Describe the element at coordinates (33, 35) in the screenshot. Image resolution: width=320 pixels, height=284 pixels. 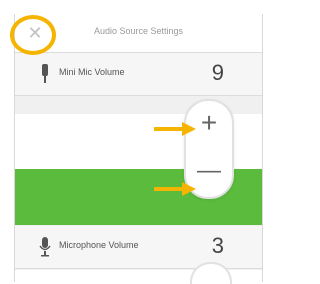
I see `close-highlight-ring` at that location.